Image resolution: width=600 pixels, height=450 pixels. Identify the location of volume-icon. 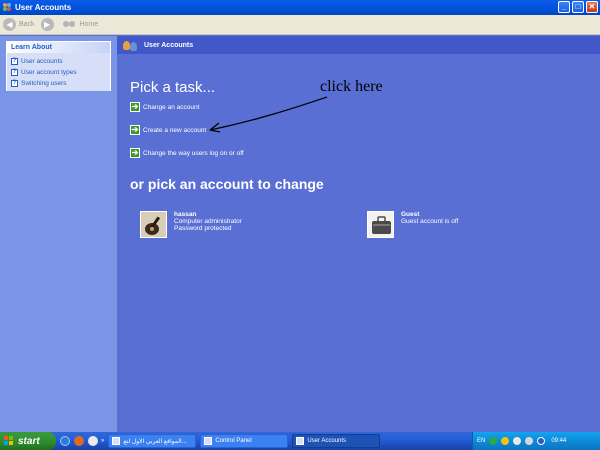
(529, 441).